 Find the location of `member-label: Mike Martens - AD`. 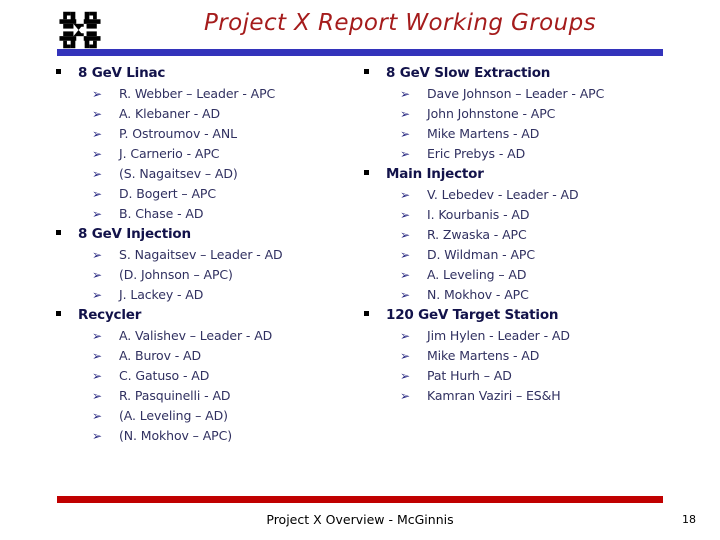

member-label: Mike Martens - AD is located at coordinates (483, 355).